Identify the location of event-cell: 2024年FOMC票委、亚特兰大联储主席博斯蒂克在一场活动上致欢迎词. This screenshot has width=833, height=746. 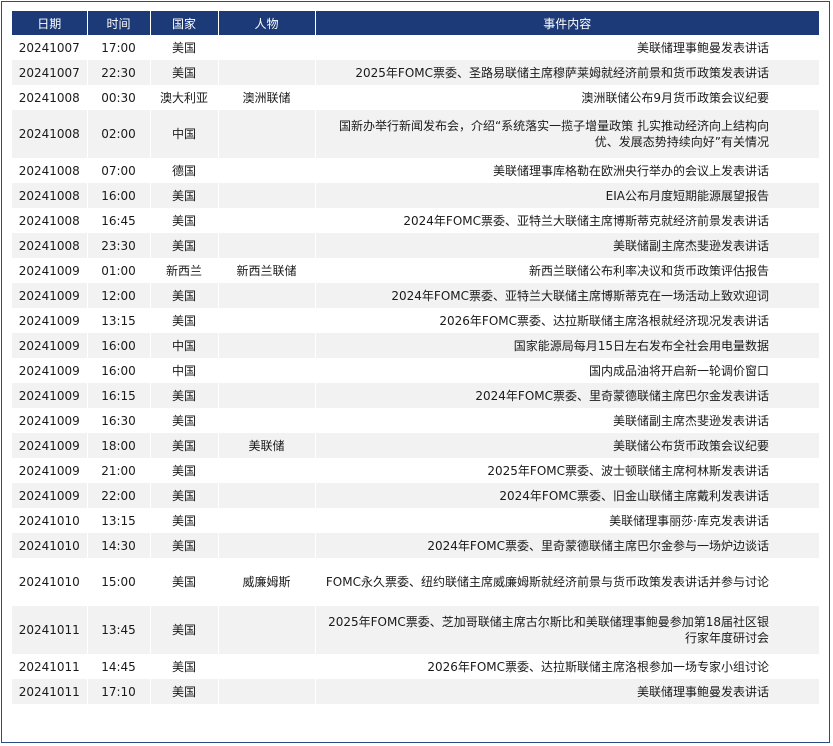
(567, 295).